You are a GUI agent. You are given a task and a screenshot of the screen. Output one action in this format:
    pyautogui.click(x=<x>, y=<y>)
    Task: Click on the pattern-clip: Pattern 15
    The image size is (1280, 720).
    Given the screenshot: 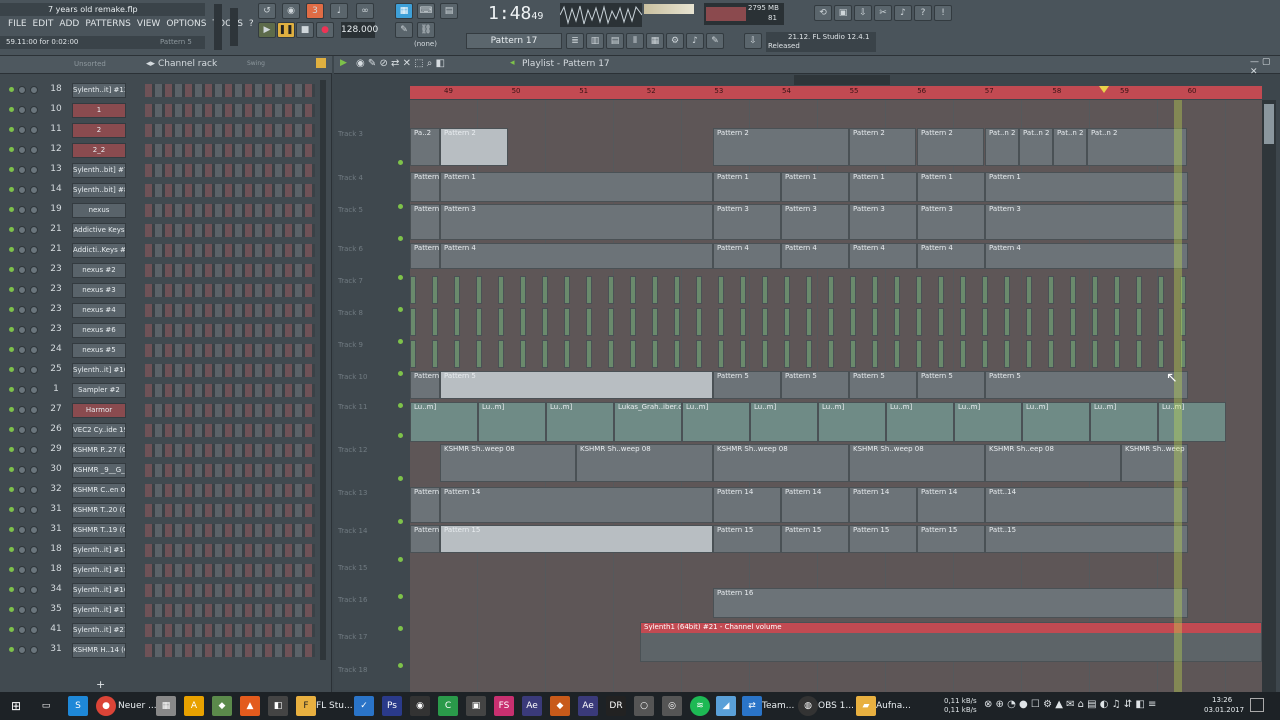 What is the action you would take?
    pyautogui.click(x=425, y=539)
    